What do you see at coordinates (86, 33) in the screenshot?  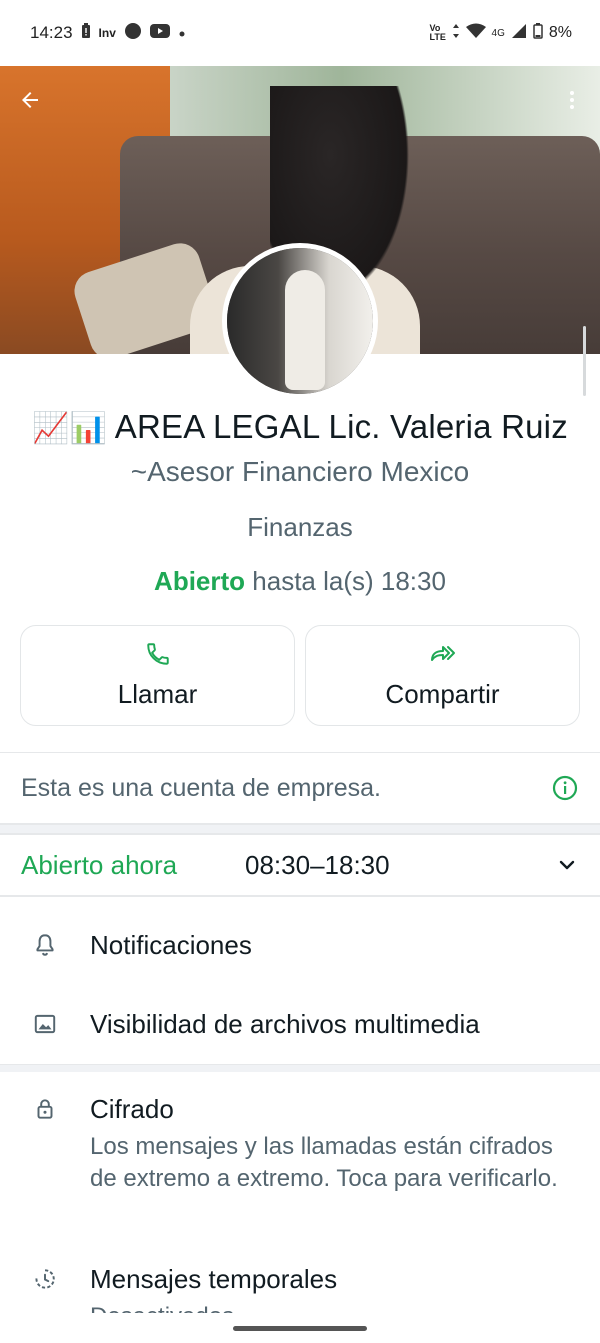 I see `battery-alert-icon` at bounding box center [86, 33].